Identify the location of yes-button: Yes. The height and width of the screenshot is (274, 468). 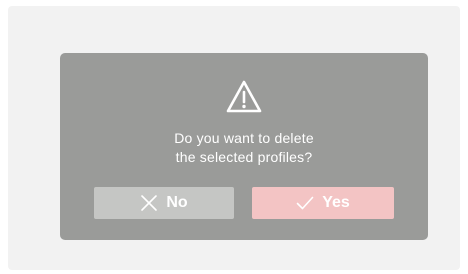
(323, 203).